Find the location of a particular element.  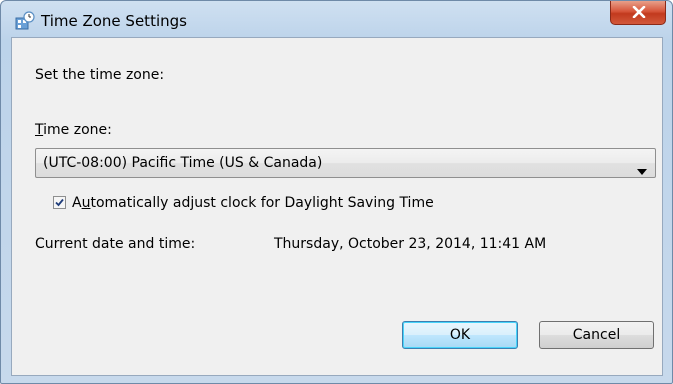

dst-label-start: A is located at coordinates (77, 203).